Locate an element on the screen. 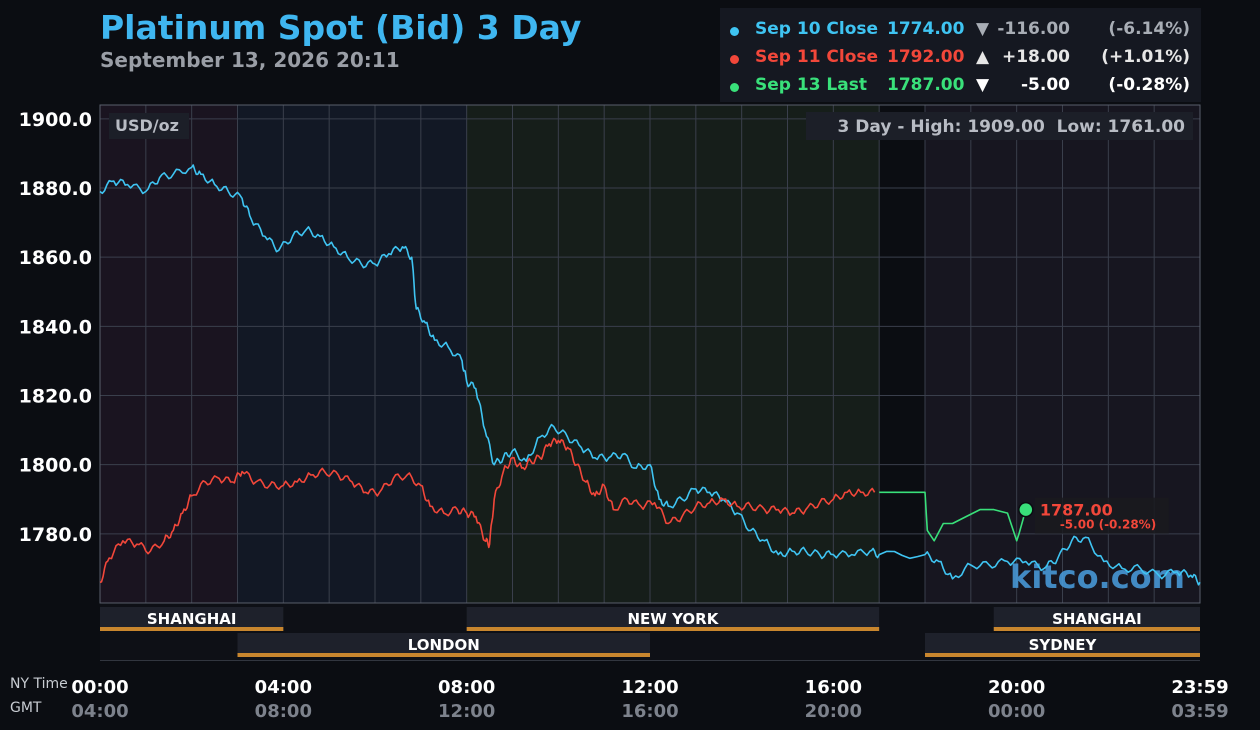 This screenshot has width=1260, height=730. x-tick-label-gmt: 20:00 is located at coordinates (833, 711).